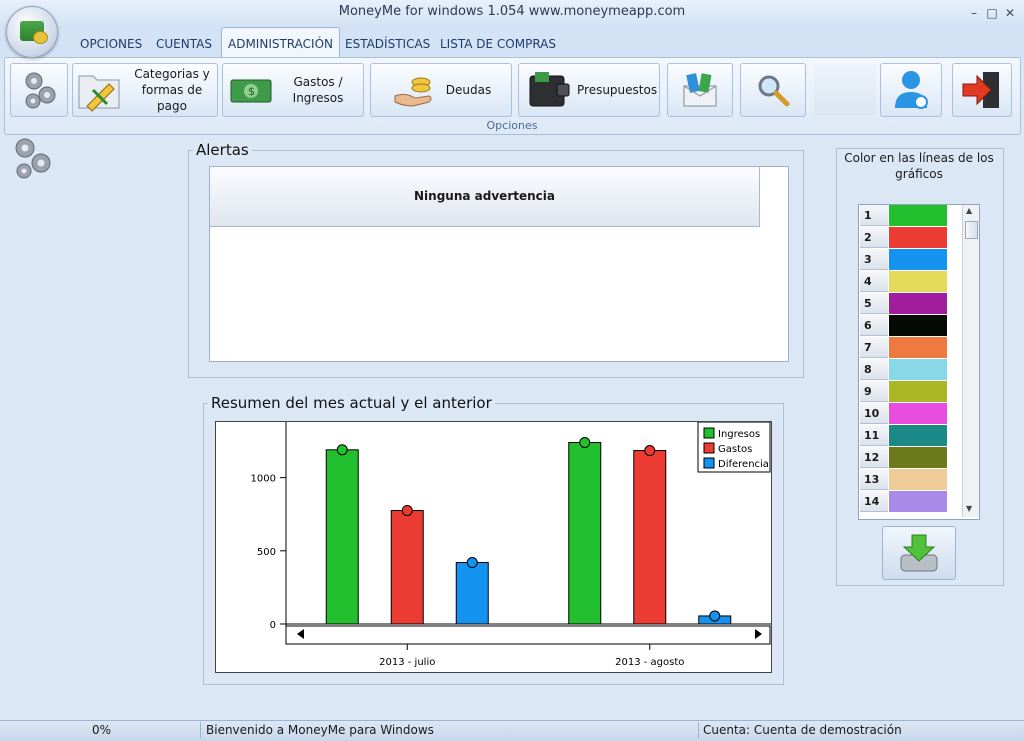 Image resolution: width=1024 pixels, height=741 pixels. Describe the element at coordinates (874, 237) in the screenshot. I see `color-row-number: 2` at that location.